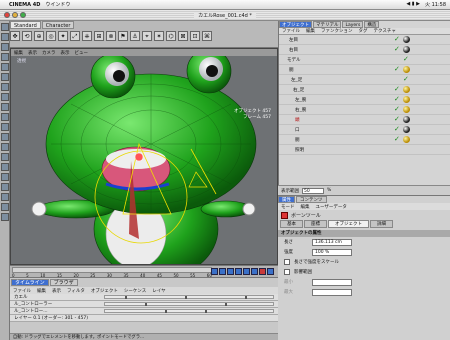  Describe the element at coordinates (5, 197) in the screenshot. I see `mode-checker-icon` at that location.